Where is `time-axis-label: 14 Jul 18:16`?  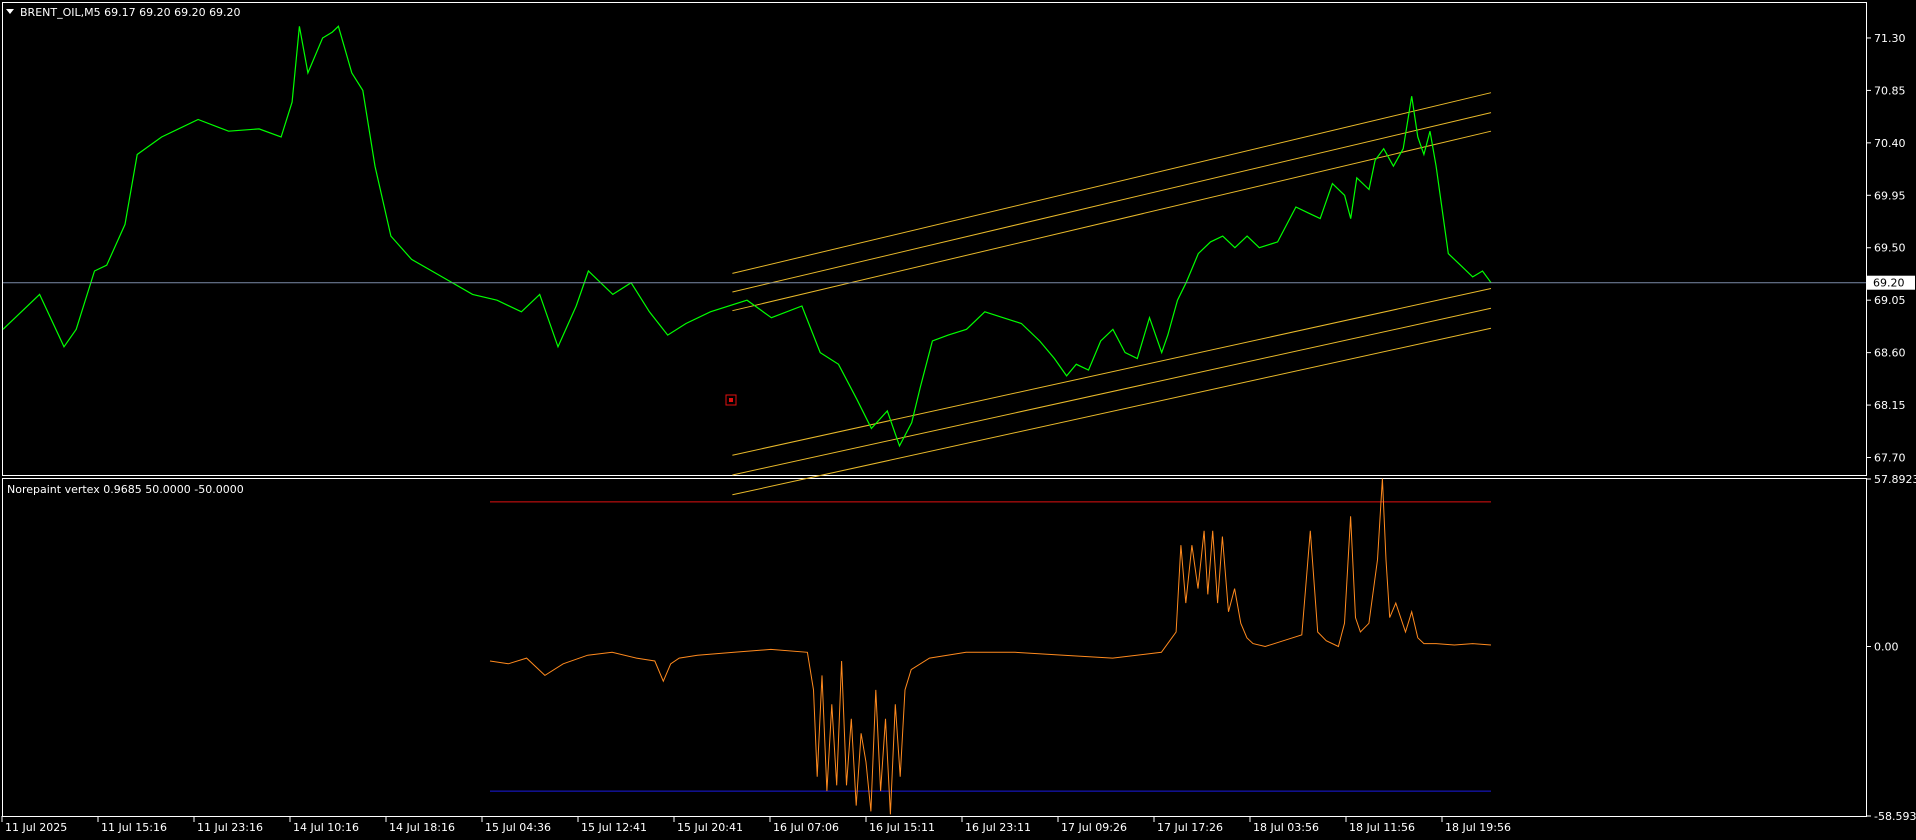
time-axis-label: 14 Jul 18:16 is located at coordinates (422, 827).